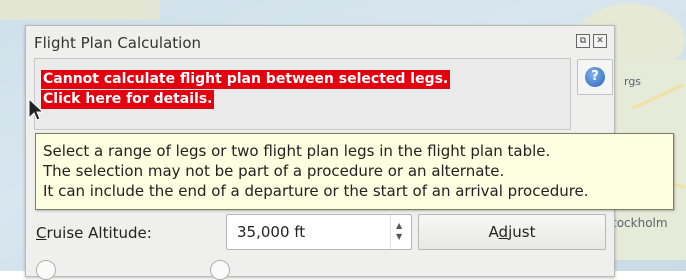 The width and height of the screenshot is (686, 280). Describe the element at coordinates (399, 225) in the screenshot. I see `chevron-up-icon: ▲` at that location.